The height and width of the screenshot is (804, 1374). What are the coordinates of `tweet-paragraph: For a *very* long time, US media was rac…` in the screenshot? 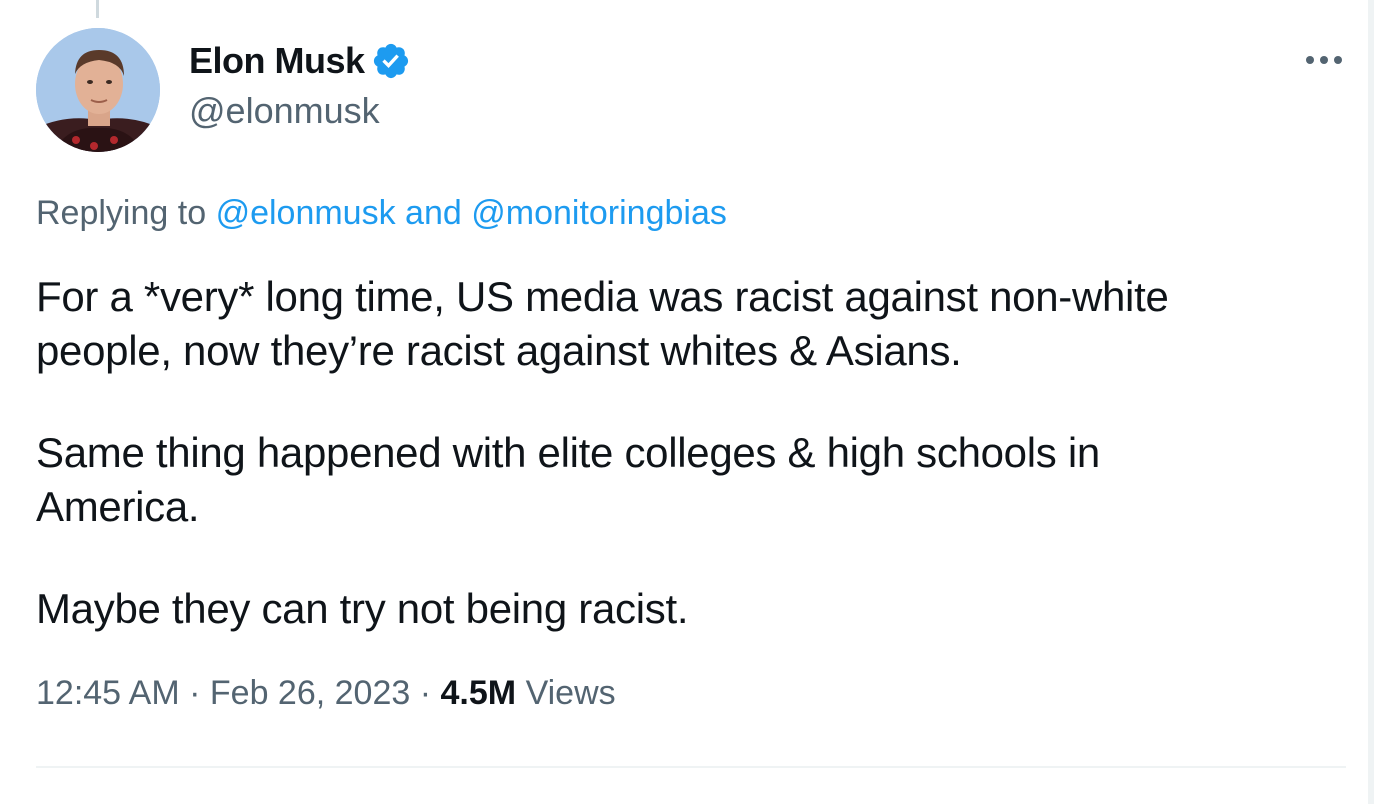 It's located at (602, 323).